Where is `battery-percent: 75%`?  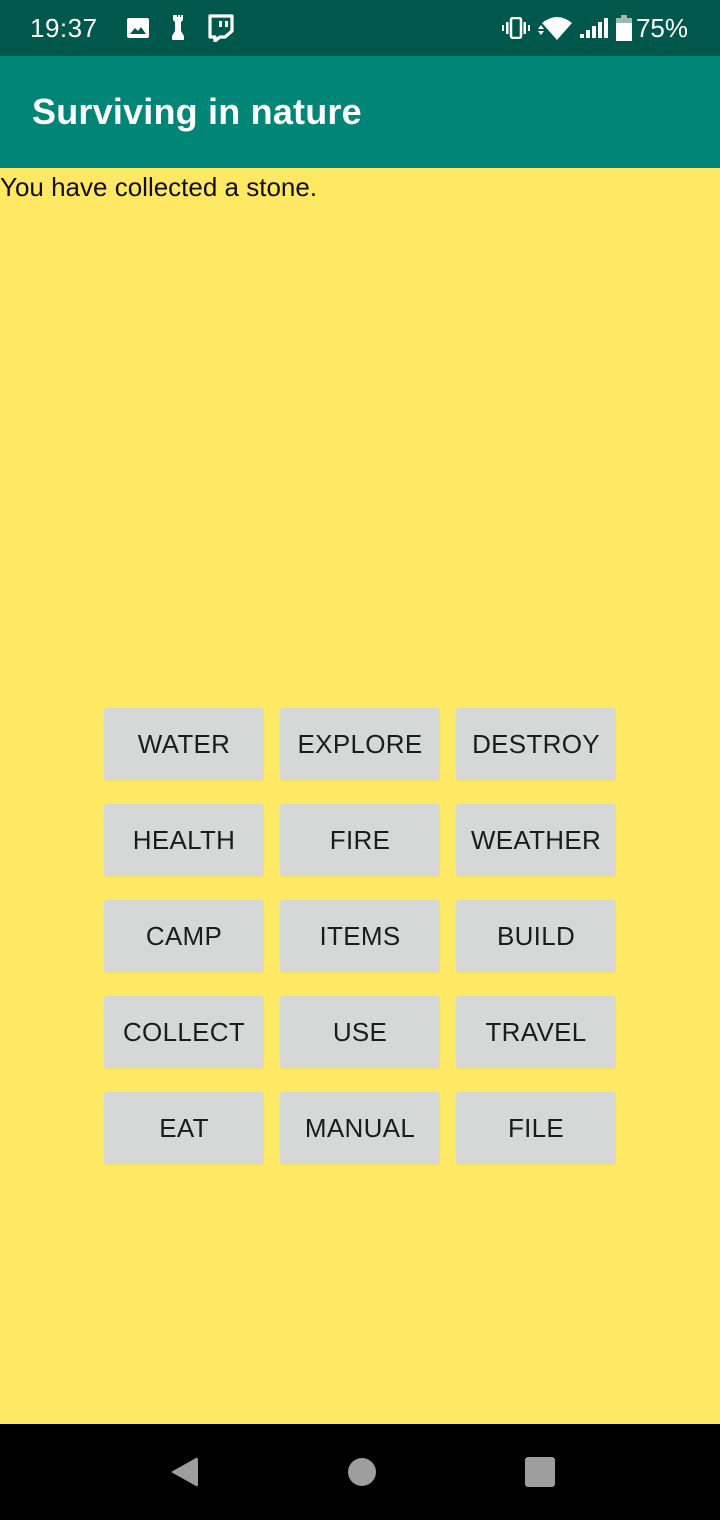
battery-percent: 75% is located at coordinates (661, 27).